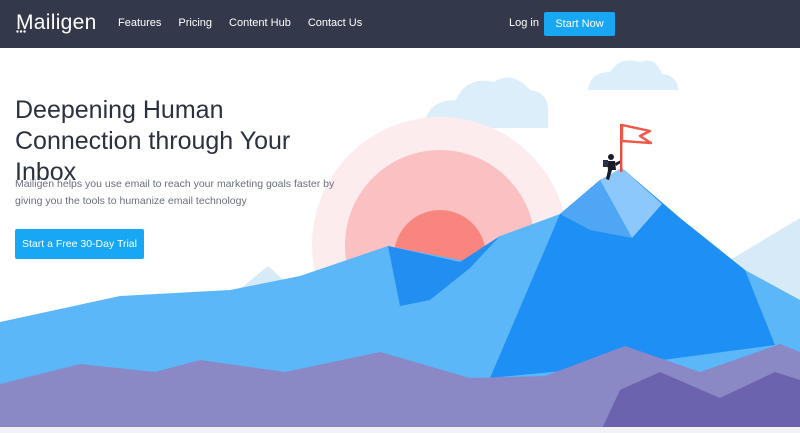 This screenshot has height=433, width=800. What do you see at coordinates (524, 23) in the screenshot?
I see `login-link: Log in` at bounding box center [524, 23].